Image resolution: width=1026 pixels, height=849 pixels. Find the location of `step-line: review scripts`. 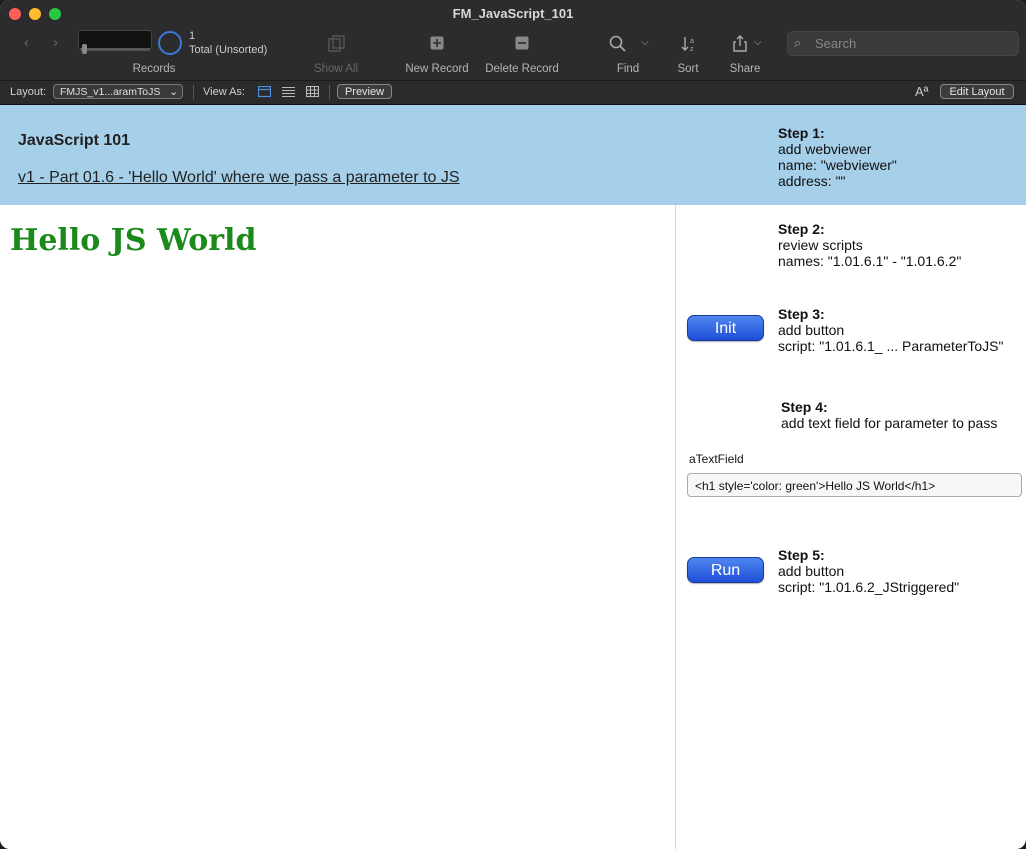

step-line: review scripts is located at coordinates (820, 245).